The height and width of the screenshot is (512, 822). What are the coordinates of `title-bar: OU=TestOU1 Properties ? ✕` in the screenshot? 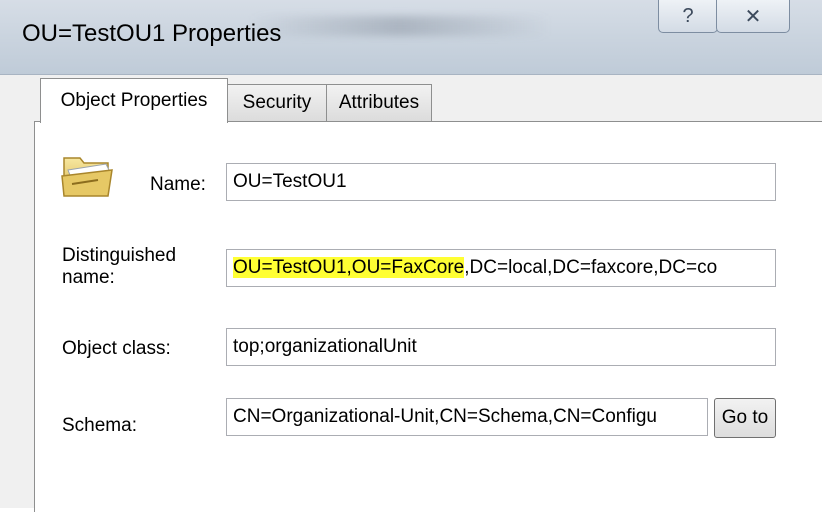 It's located at (411, 37).